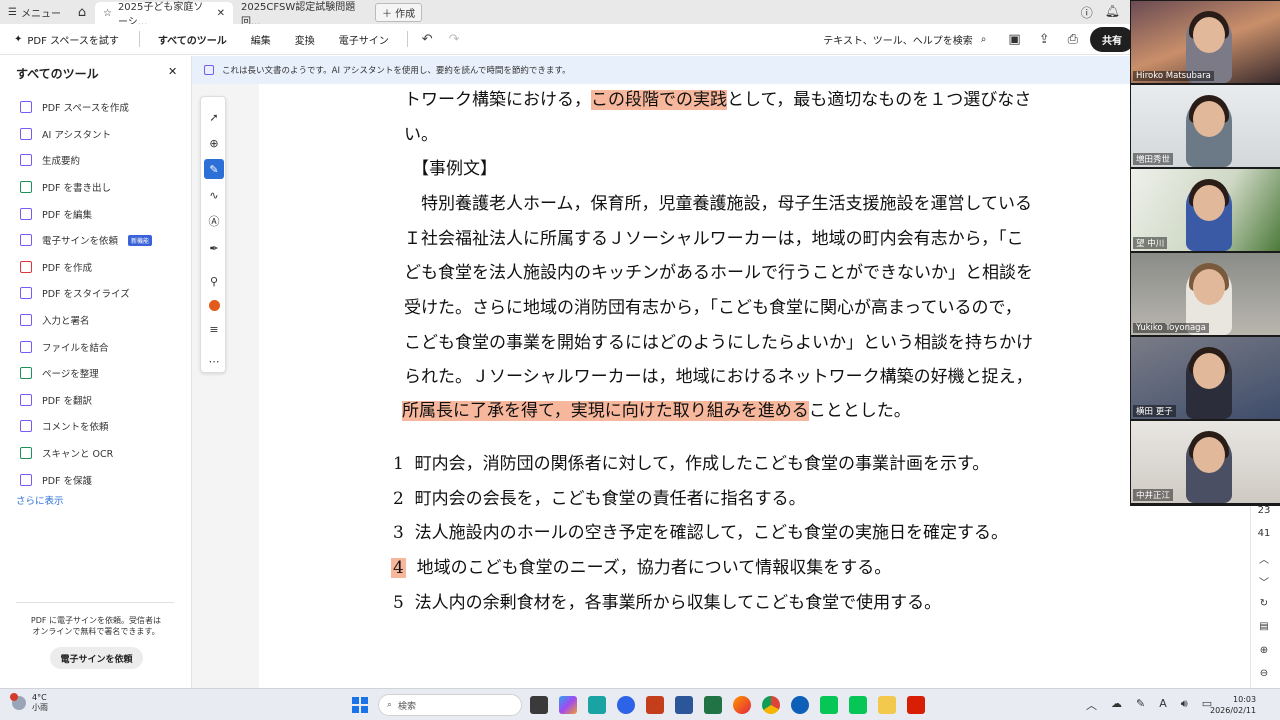  What do you see at coordinates (100, 373) in the screenshot?
I see `tool-organize-pages: ページを整理` at bounding box center [100, 373].